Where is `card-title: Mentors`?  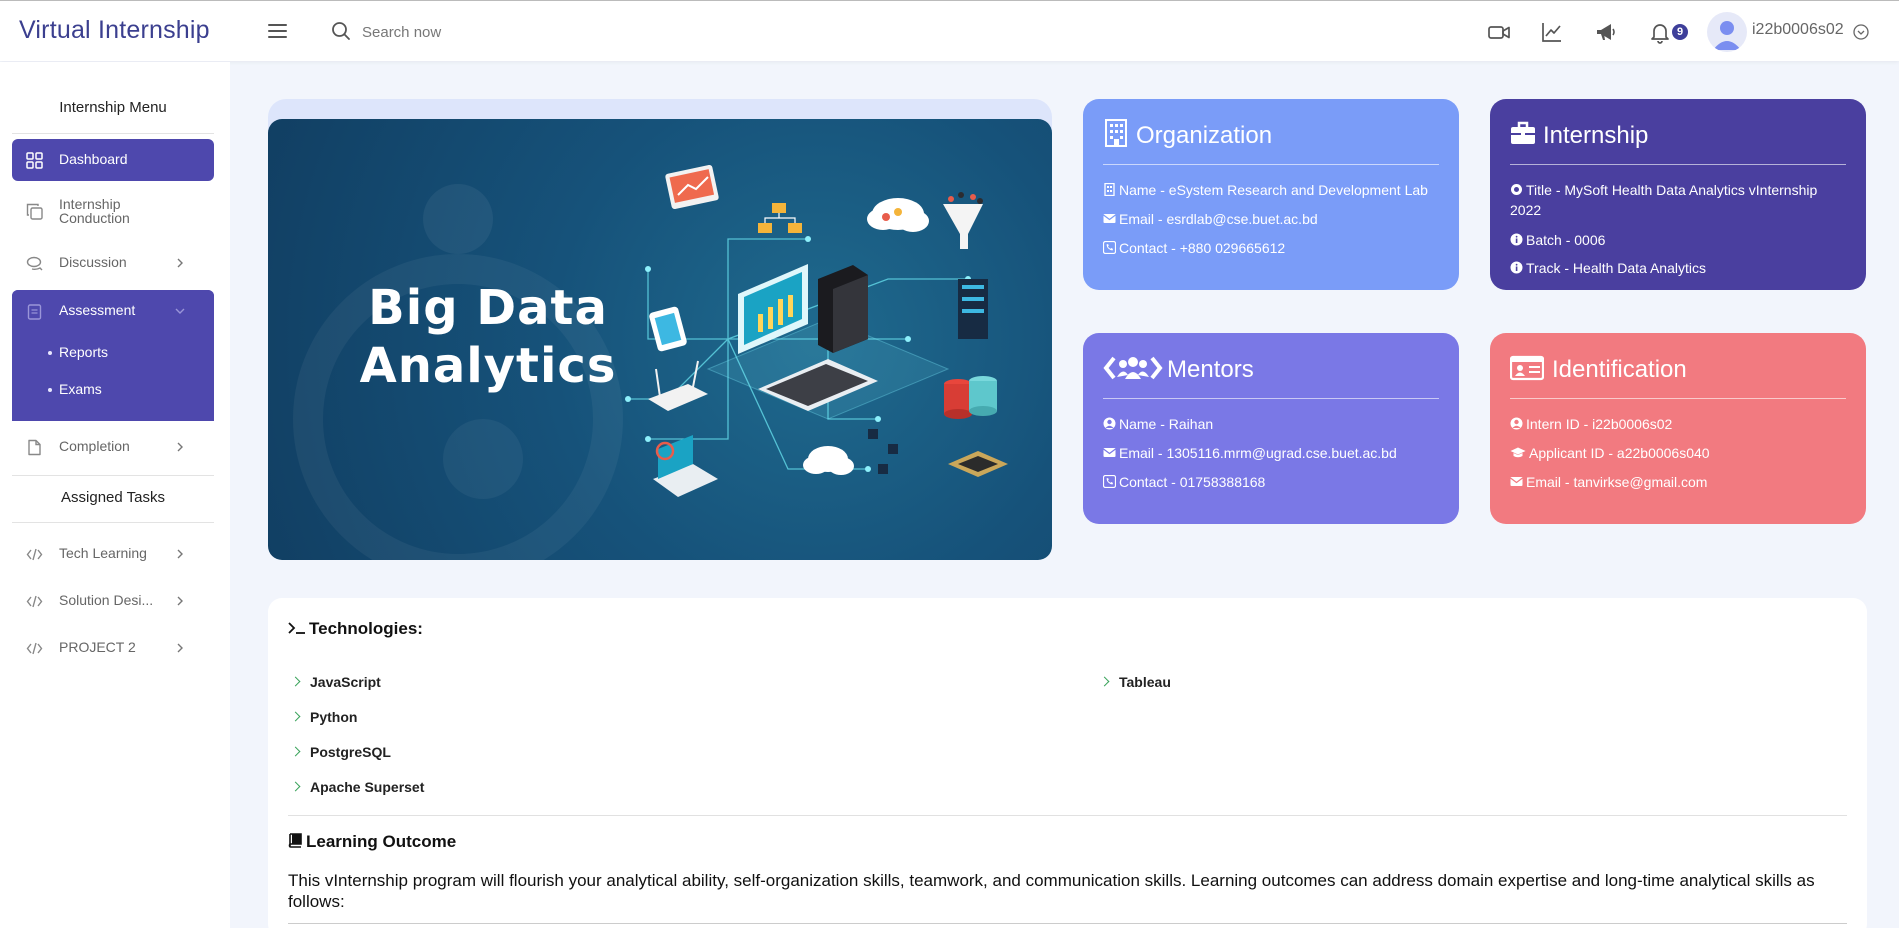 card-title: Mentors is located at coordinates (1210, 369).